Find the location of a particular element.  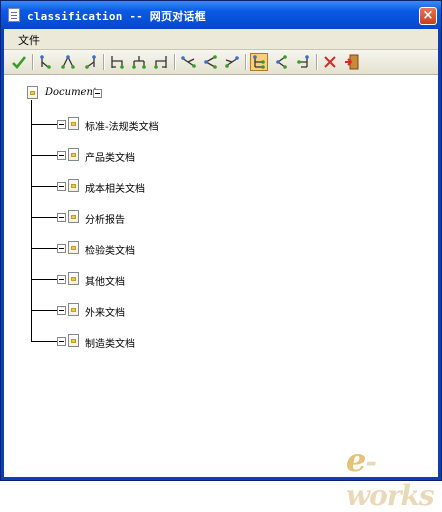

window-title: classification -- 网页对话框 is located at coordinates (116, 16).